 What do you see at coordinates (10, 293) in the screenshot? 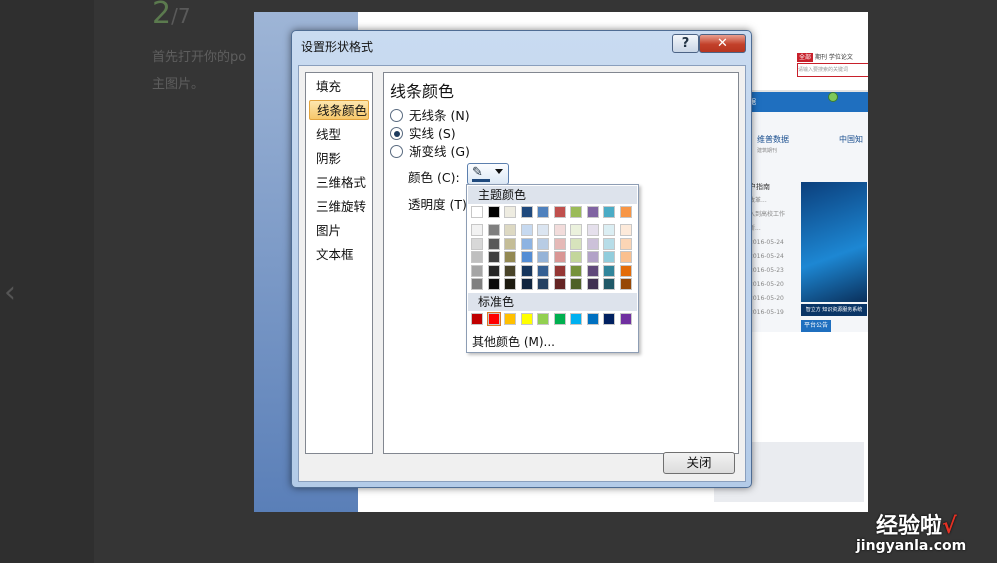
I see `previous-arrow-icon: ‹` at bounding box center [10, 293].